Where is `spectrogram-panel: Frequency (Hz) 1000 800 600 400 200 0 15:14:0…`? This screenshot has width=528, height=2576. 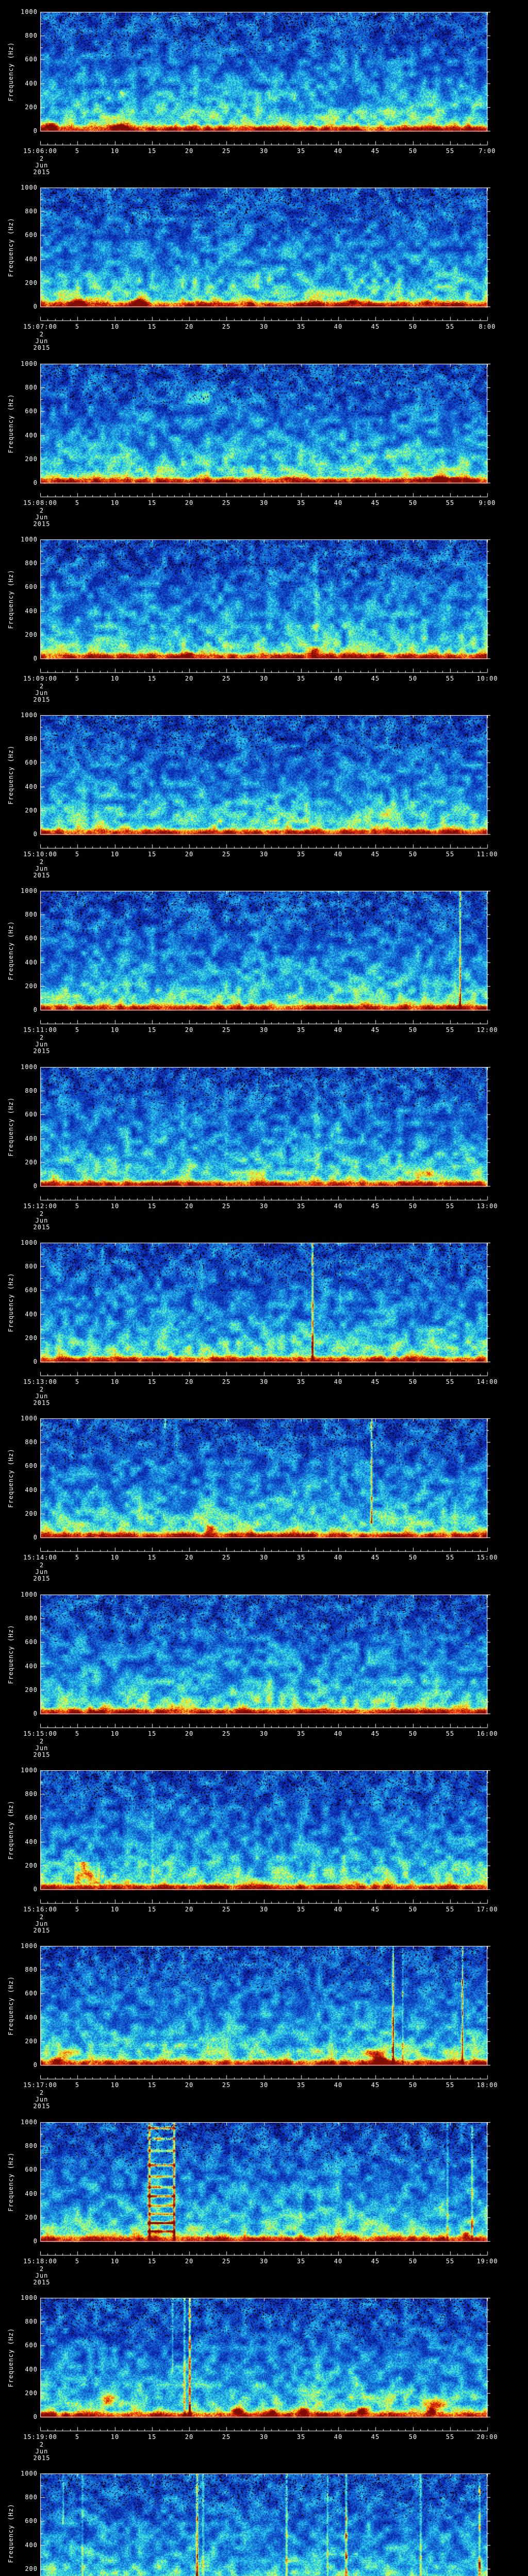 spectrogram-panel: Frequency (Hz) 1000 800 600 400 200 0 15:14:0… is located at coordinates (264, 1494).